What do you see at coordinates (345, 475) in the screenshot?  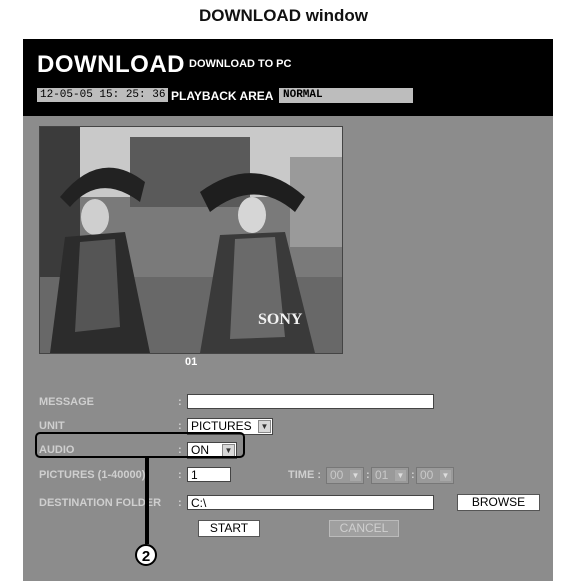 I see `time-hours-select: 00 ▼` at bounding box center [345, 475].